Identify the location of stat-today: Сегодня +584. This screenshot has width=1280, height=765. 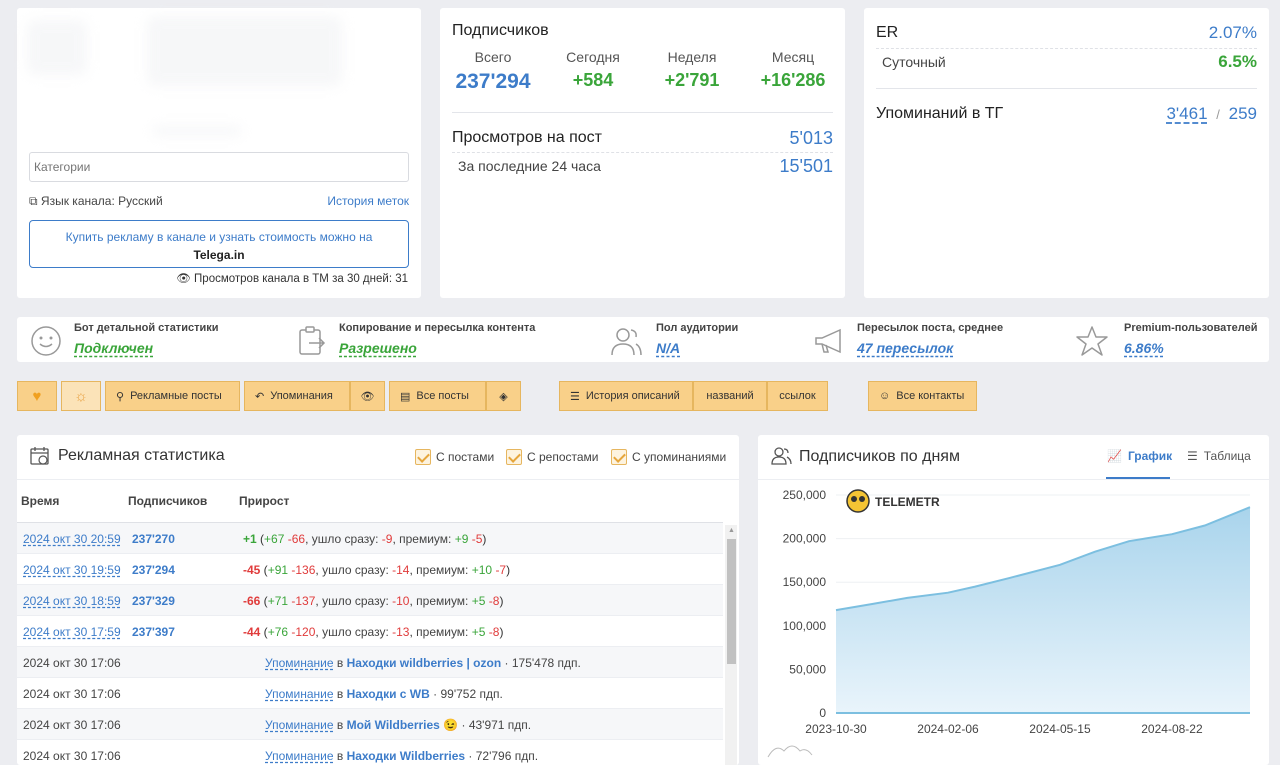
(593, 70).